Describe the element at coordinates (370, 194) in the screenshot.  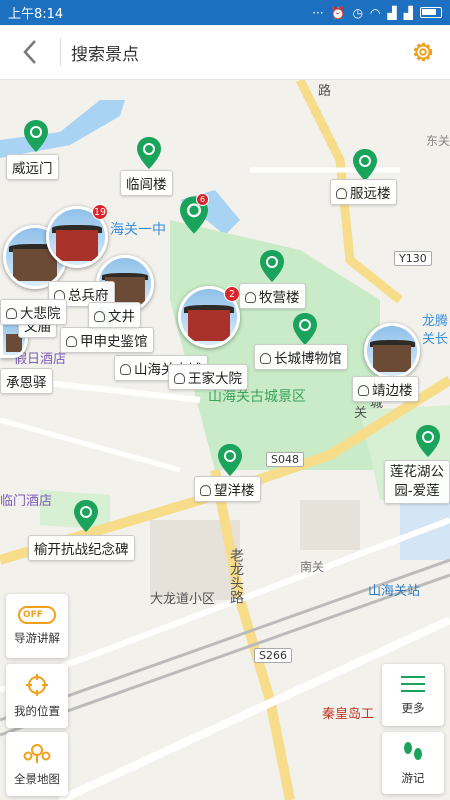
I see `scenic-label-text: 服远楼` at that location.